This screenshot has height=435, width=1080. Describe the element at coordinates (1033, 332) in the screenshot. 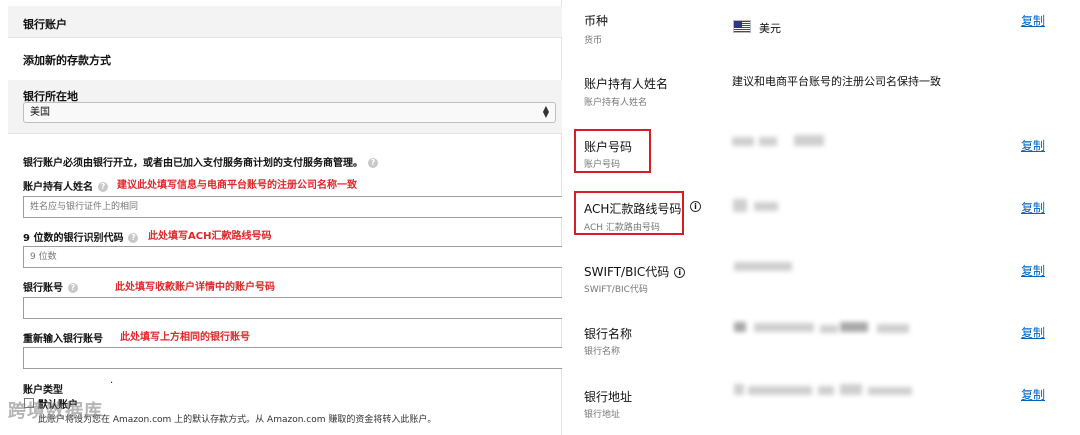

I see `copy-bank-name-link: 复制` at that location.